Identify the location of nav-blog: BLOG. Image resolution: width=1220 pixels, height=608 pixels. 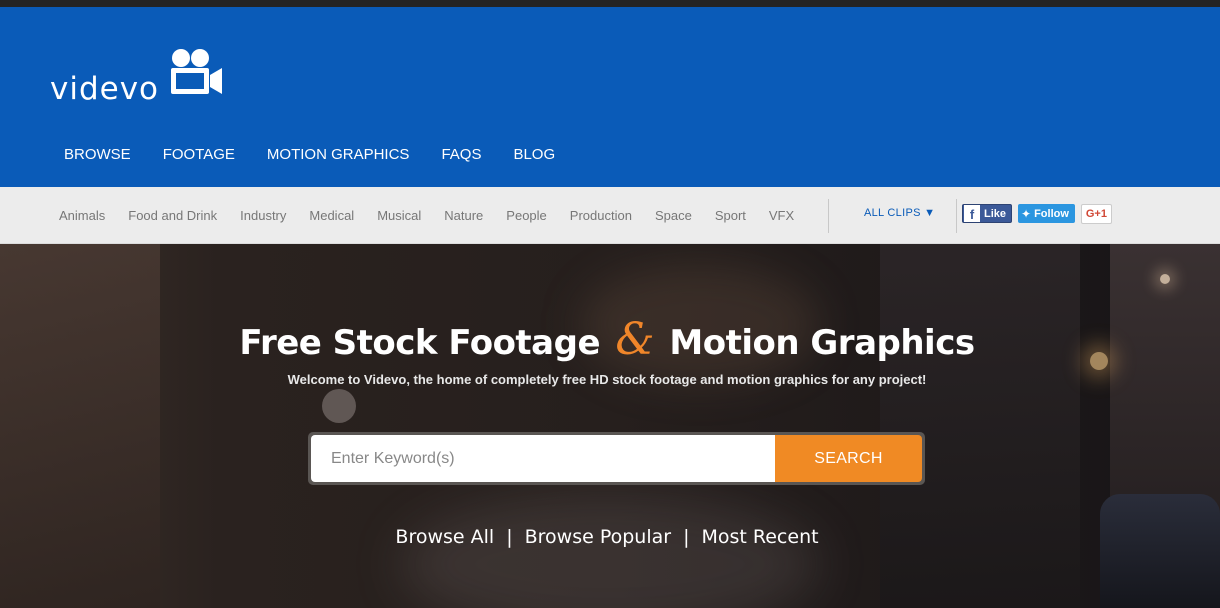
(534, 155).